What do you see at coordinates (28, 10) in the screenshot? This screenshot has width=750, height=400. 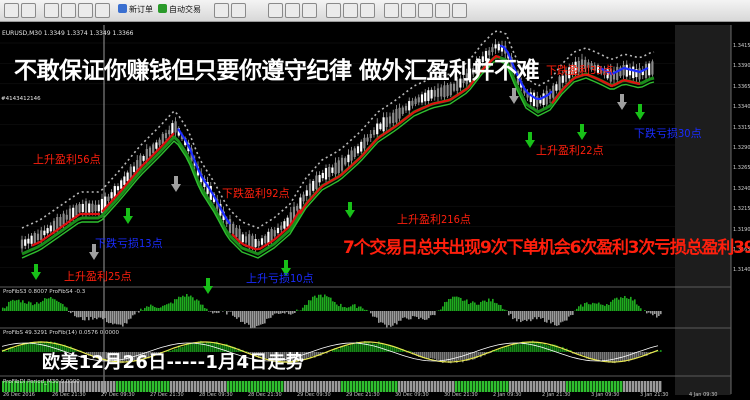 I see `profiles-icon` at bounding box center [28, 10].